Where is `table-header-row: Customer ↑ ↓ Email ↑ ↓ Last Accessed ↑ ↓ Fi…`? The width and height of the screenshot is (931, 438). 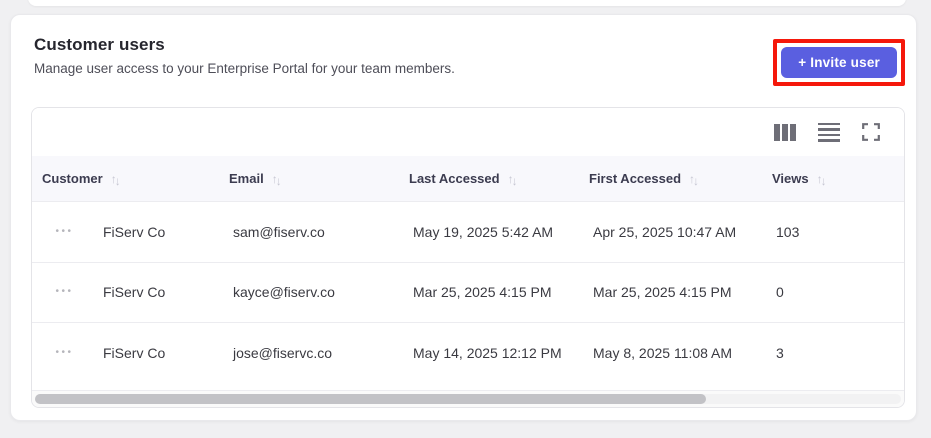
table-header-row: Customer ↑ ↓ Email ↑ ↓ Last Accessed ↑ ↓ Fi… is located at coordinates (468, 178).